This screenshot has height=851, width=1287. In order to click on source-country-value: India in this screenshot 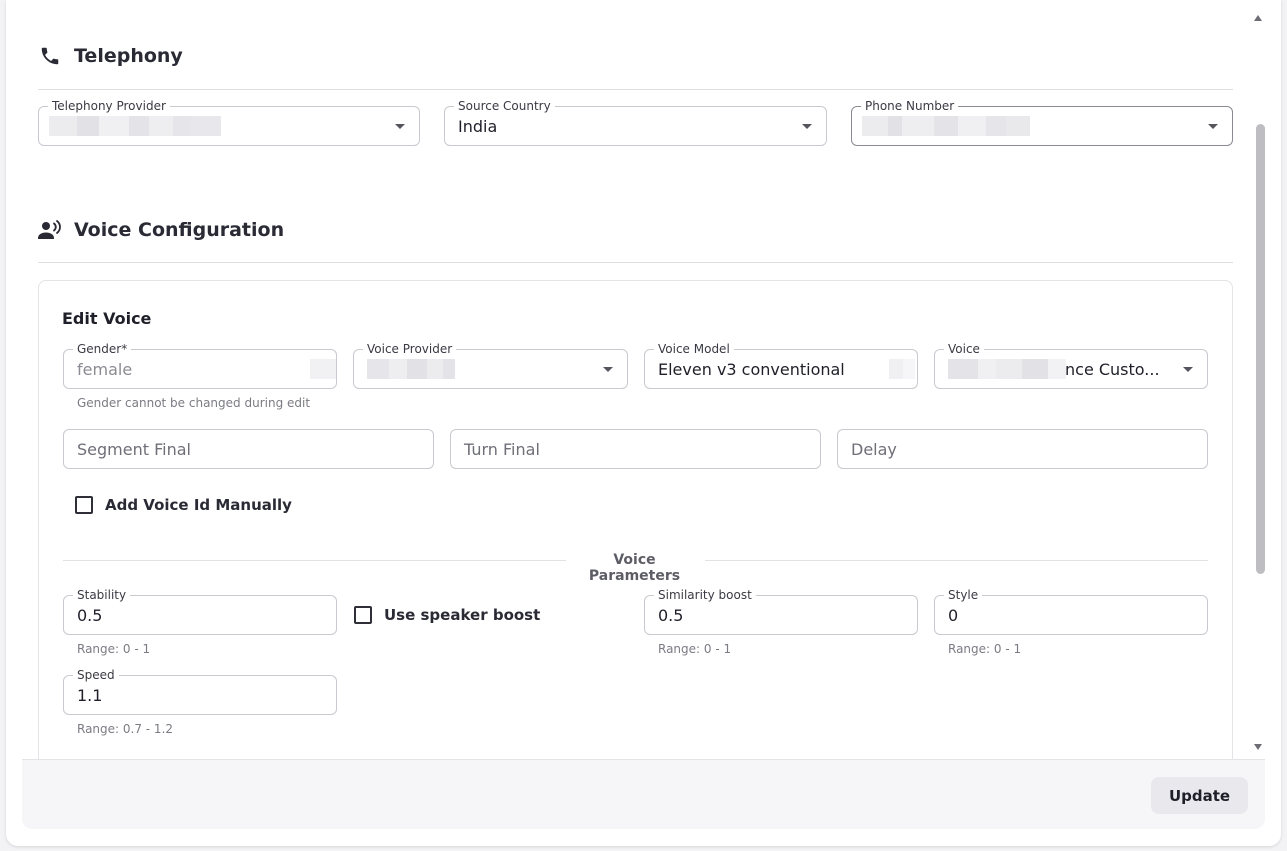, I will do `click(478, 126)`.